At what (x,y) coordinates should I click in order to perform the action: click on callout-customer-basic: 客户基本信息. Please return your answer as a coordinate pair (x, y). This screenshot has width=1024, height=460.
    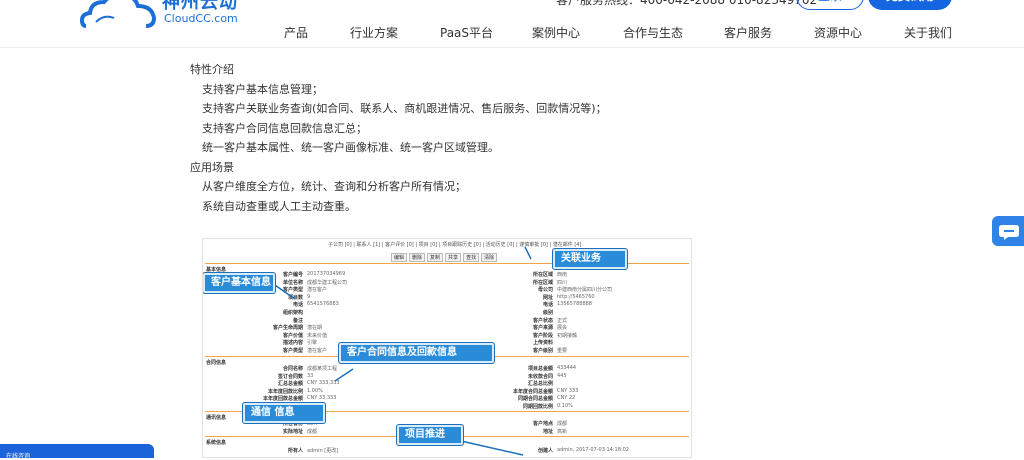
    Looking at the image, I should click on (239, 283).